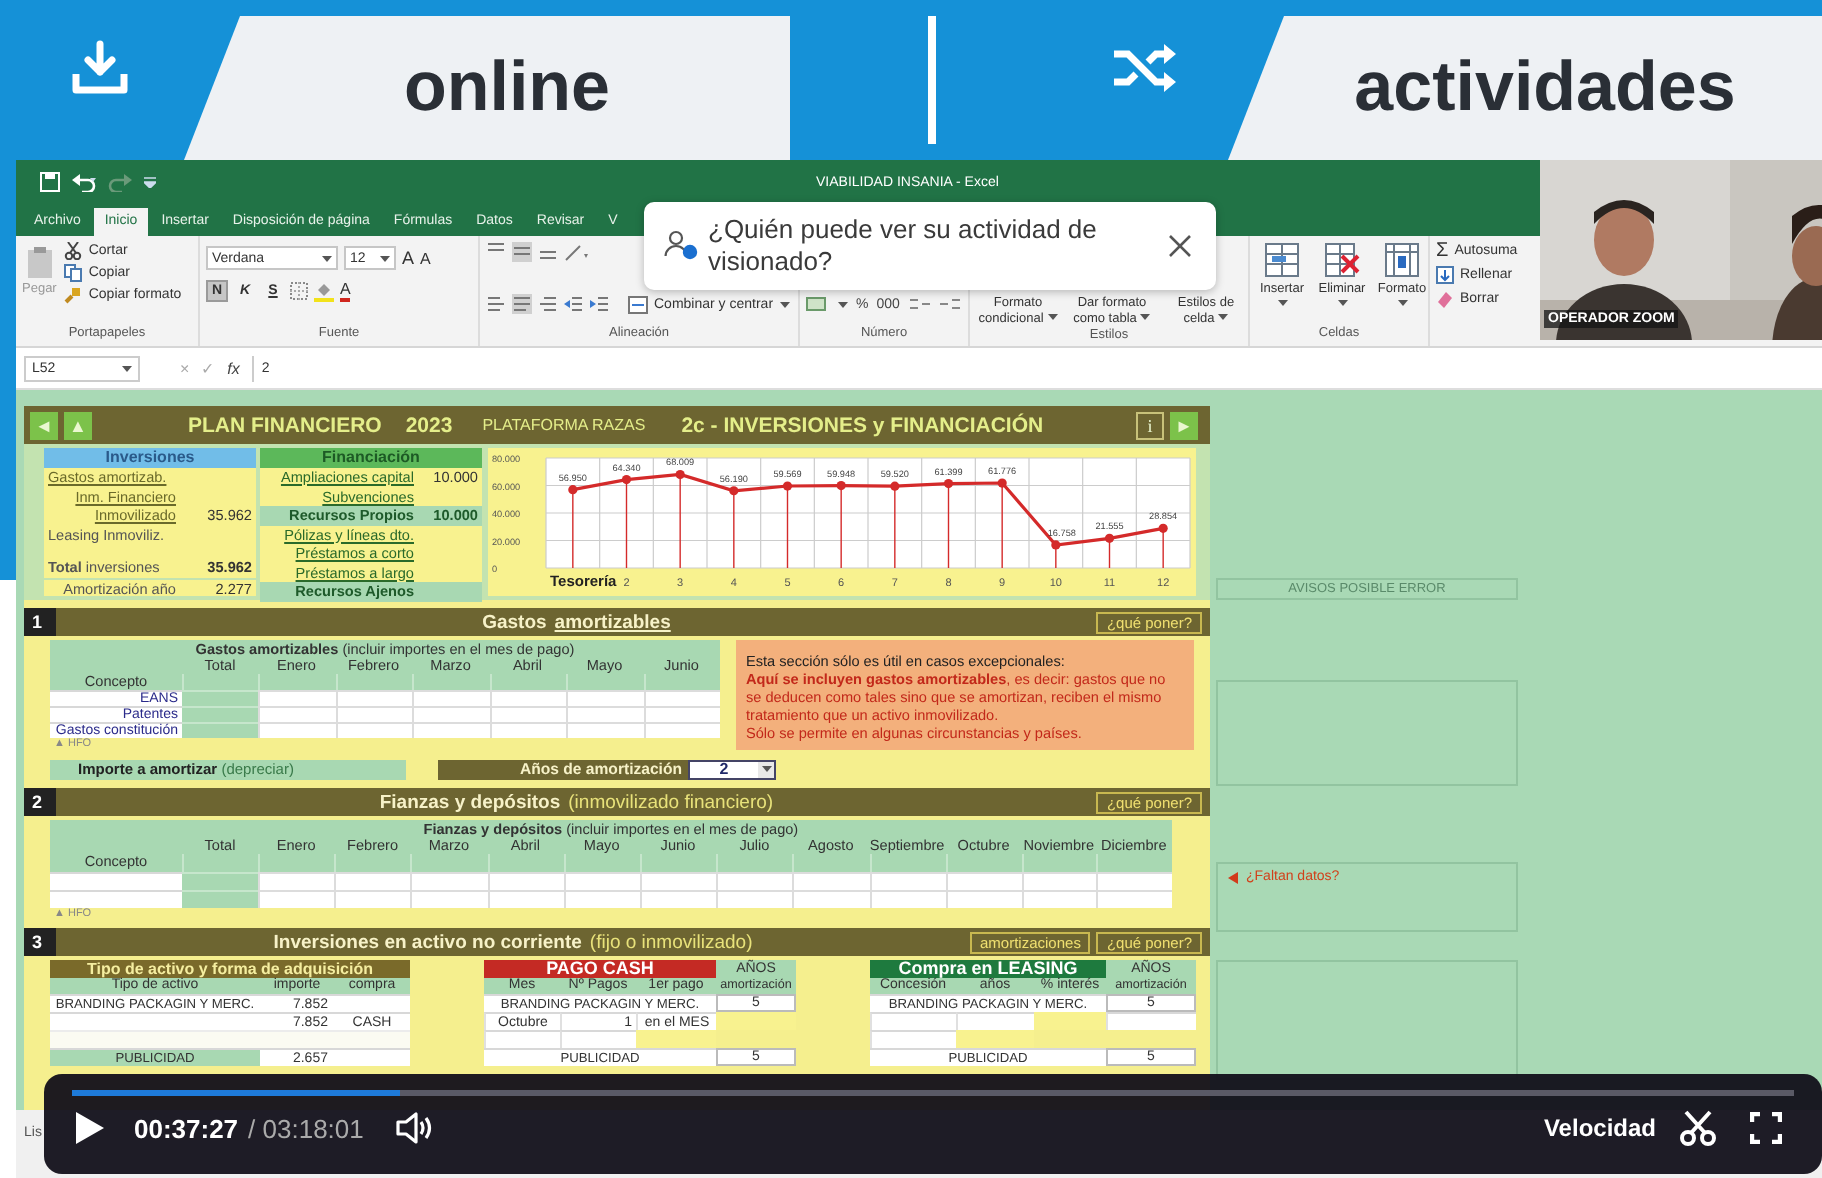  What do you see at coordinates (345, 291) in the screenshot?
I see `font-color-button: A` at bounding box center [345, 291].